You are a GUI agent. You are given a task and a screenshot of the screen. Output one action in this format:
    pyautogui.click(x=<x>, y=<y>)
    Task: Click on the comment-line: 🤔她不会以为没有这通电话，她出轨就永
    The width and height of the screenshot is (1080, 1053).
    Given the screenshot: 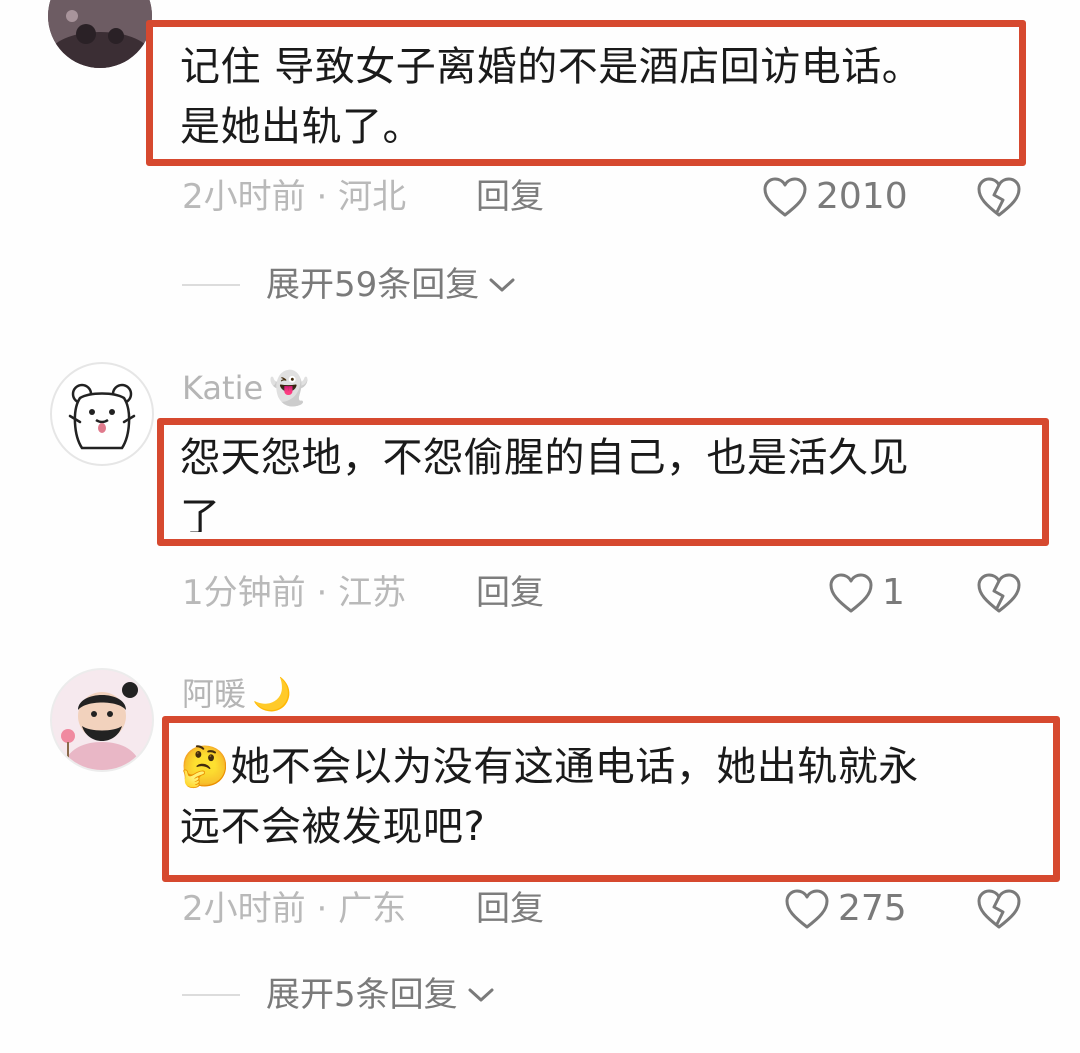 What is the action you would take?
    pyautogui.click(x=549, y=767)
    